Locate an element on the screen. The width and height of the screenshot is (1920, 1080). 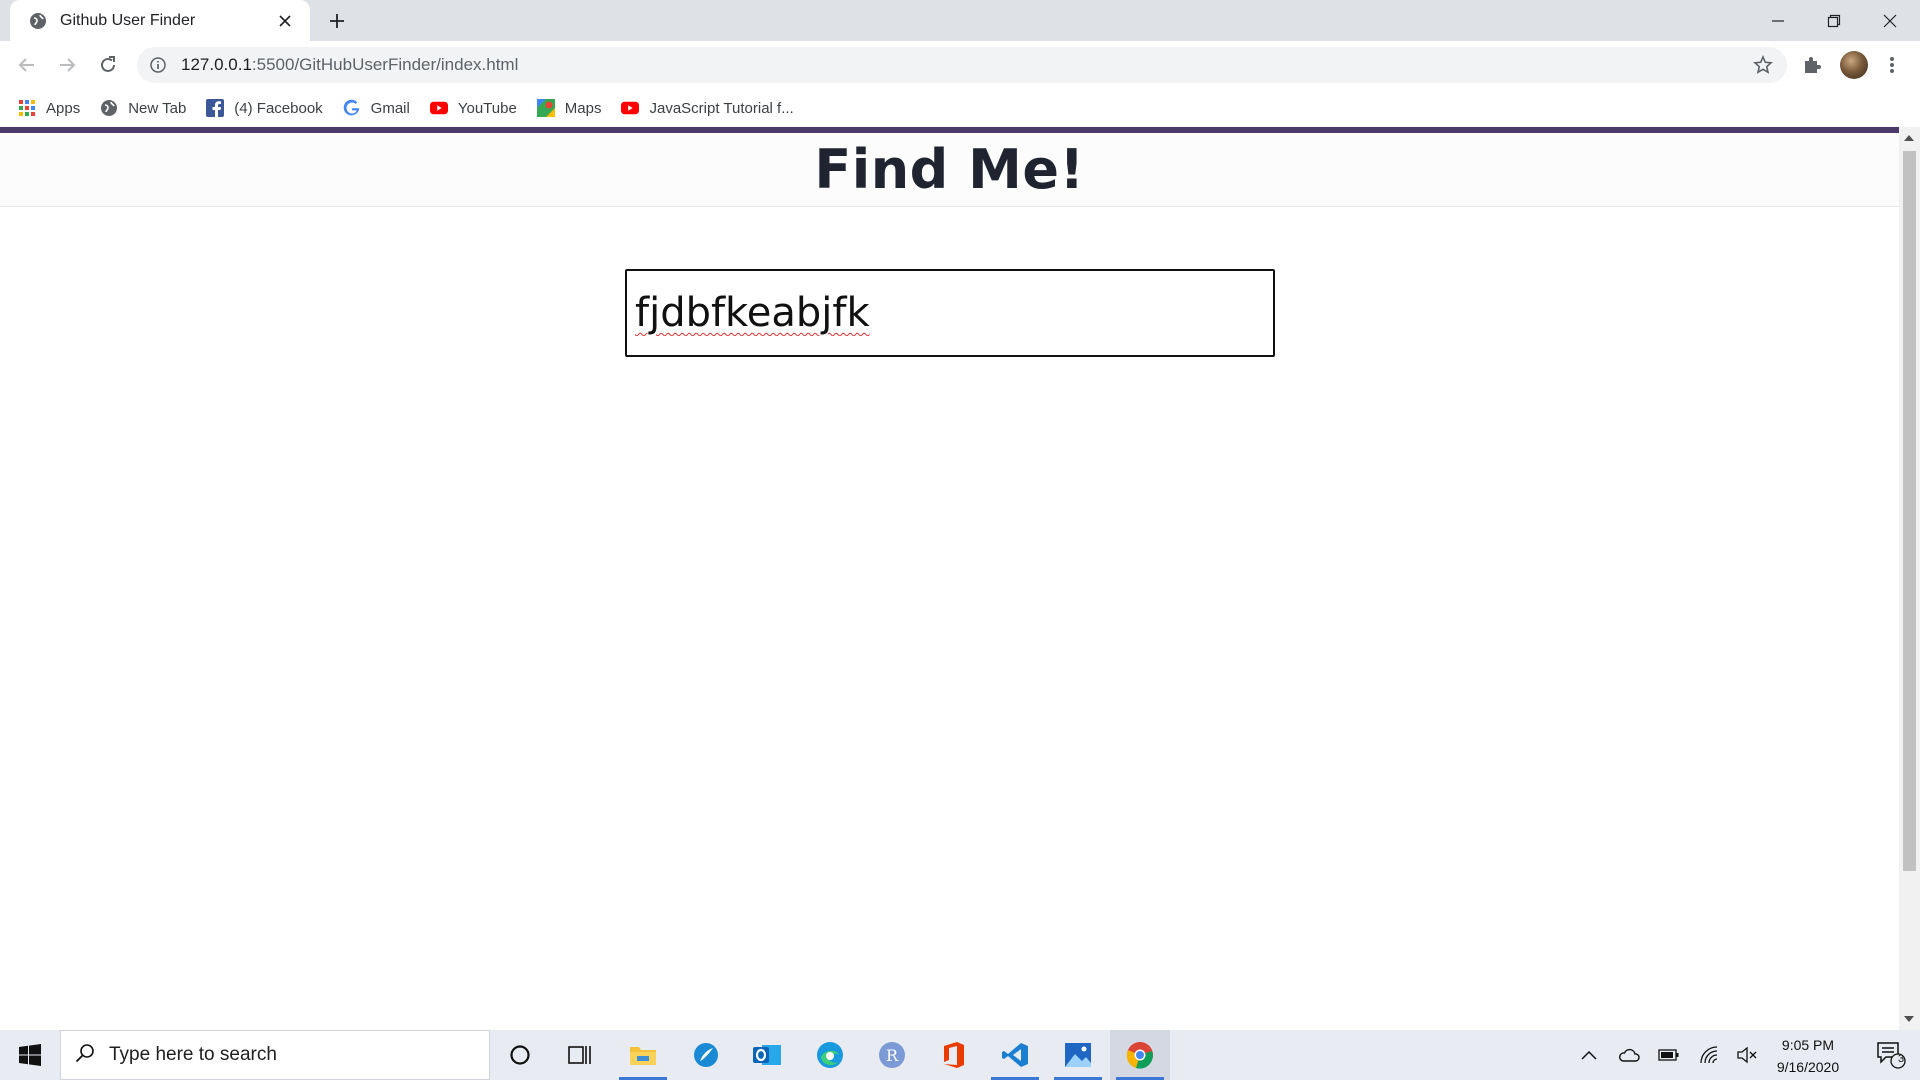
minimize-button is located at coordinates (1778, 20).